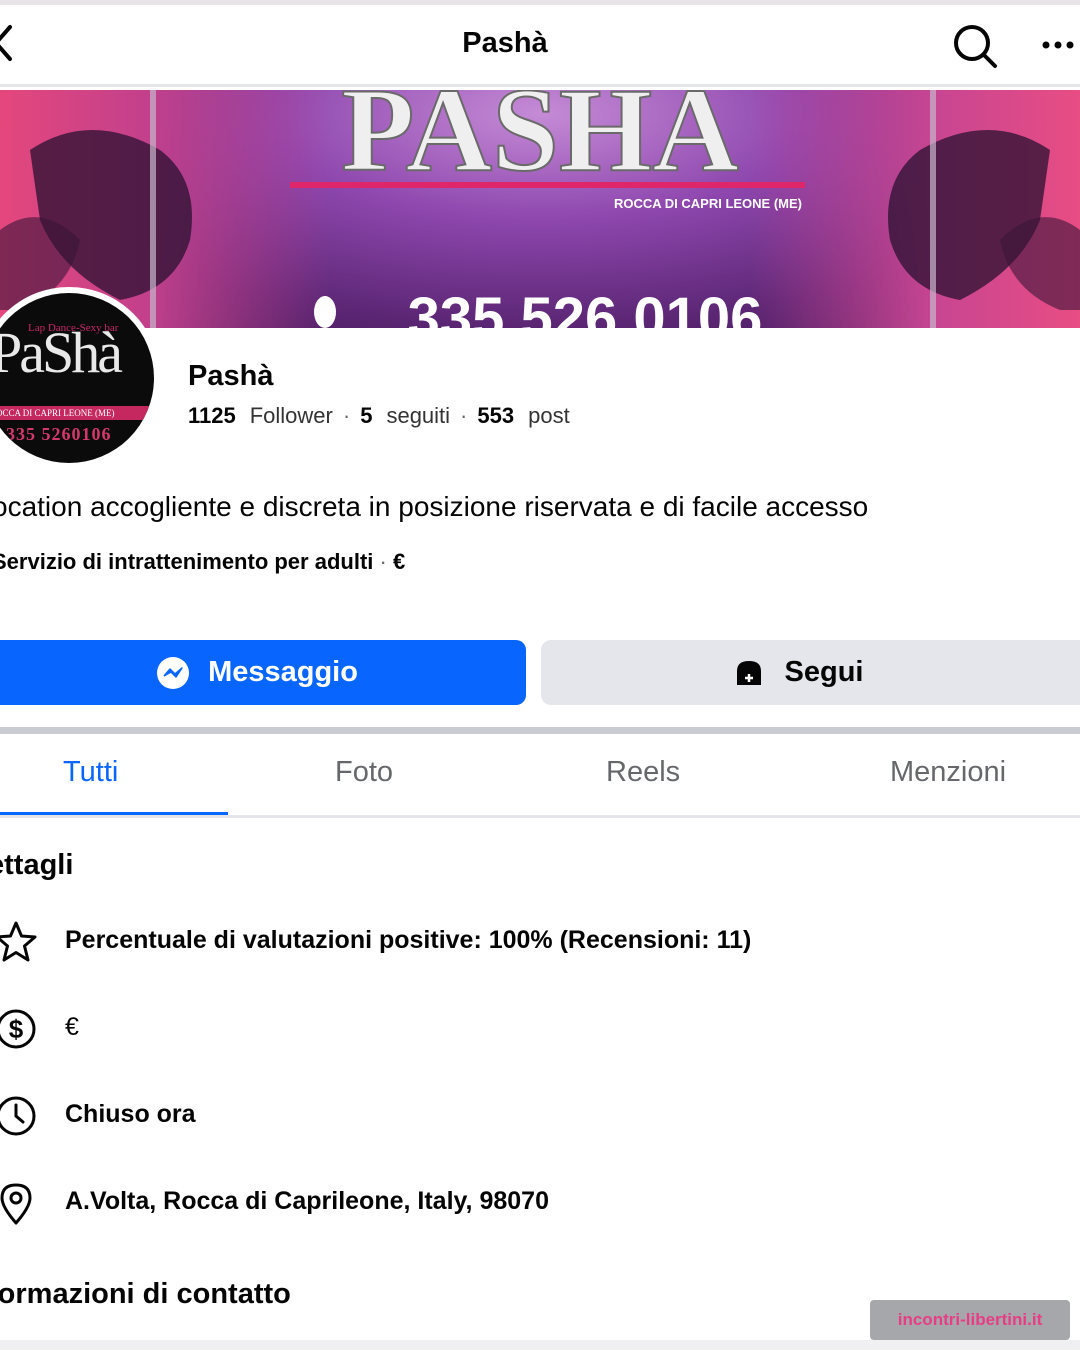 The height and width of the screenshot is (1350, 1080). What do you see at coordinates (145, 1294) in the screenshot?
I see `contact-section-title: formazioni di contatto` at bounding box center [145, 1294].